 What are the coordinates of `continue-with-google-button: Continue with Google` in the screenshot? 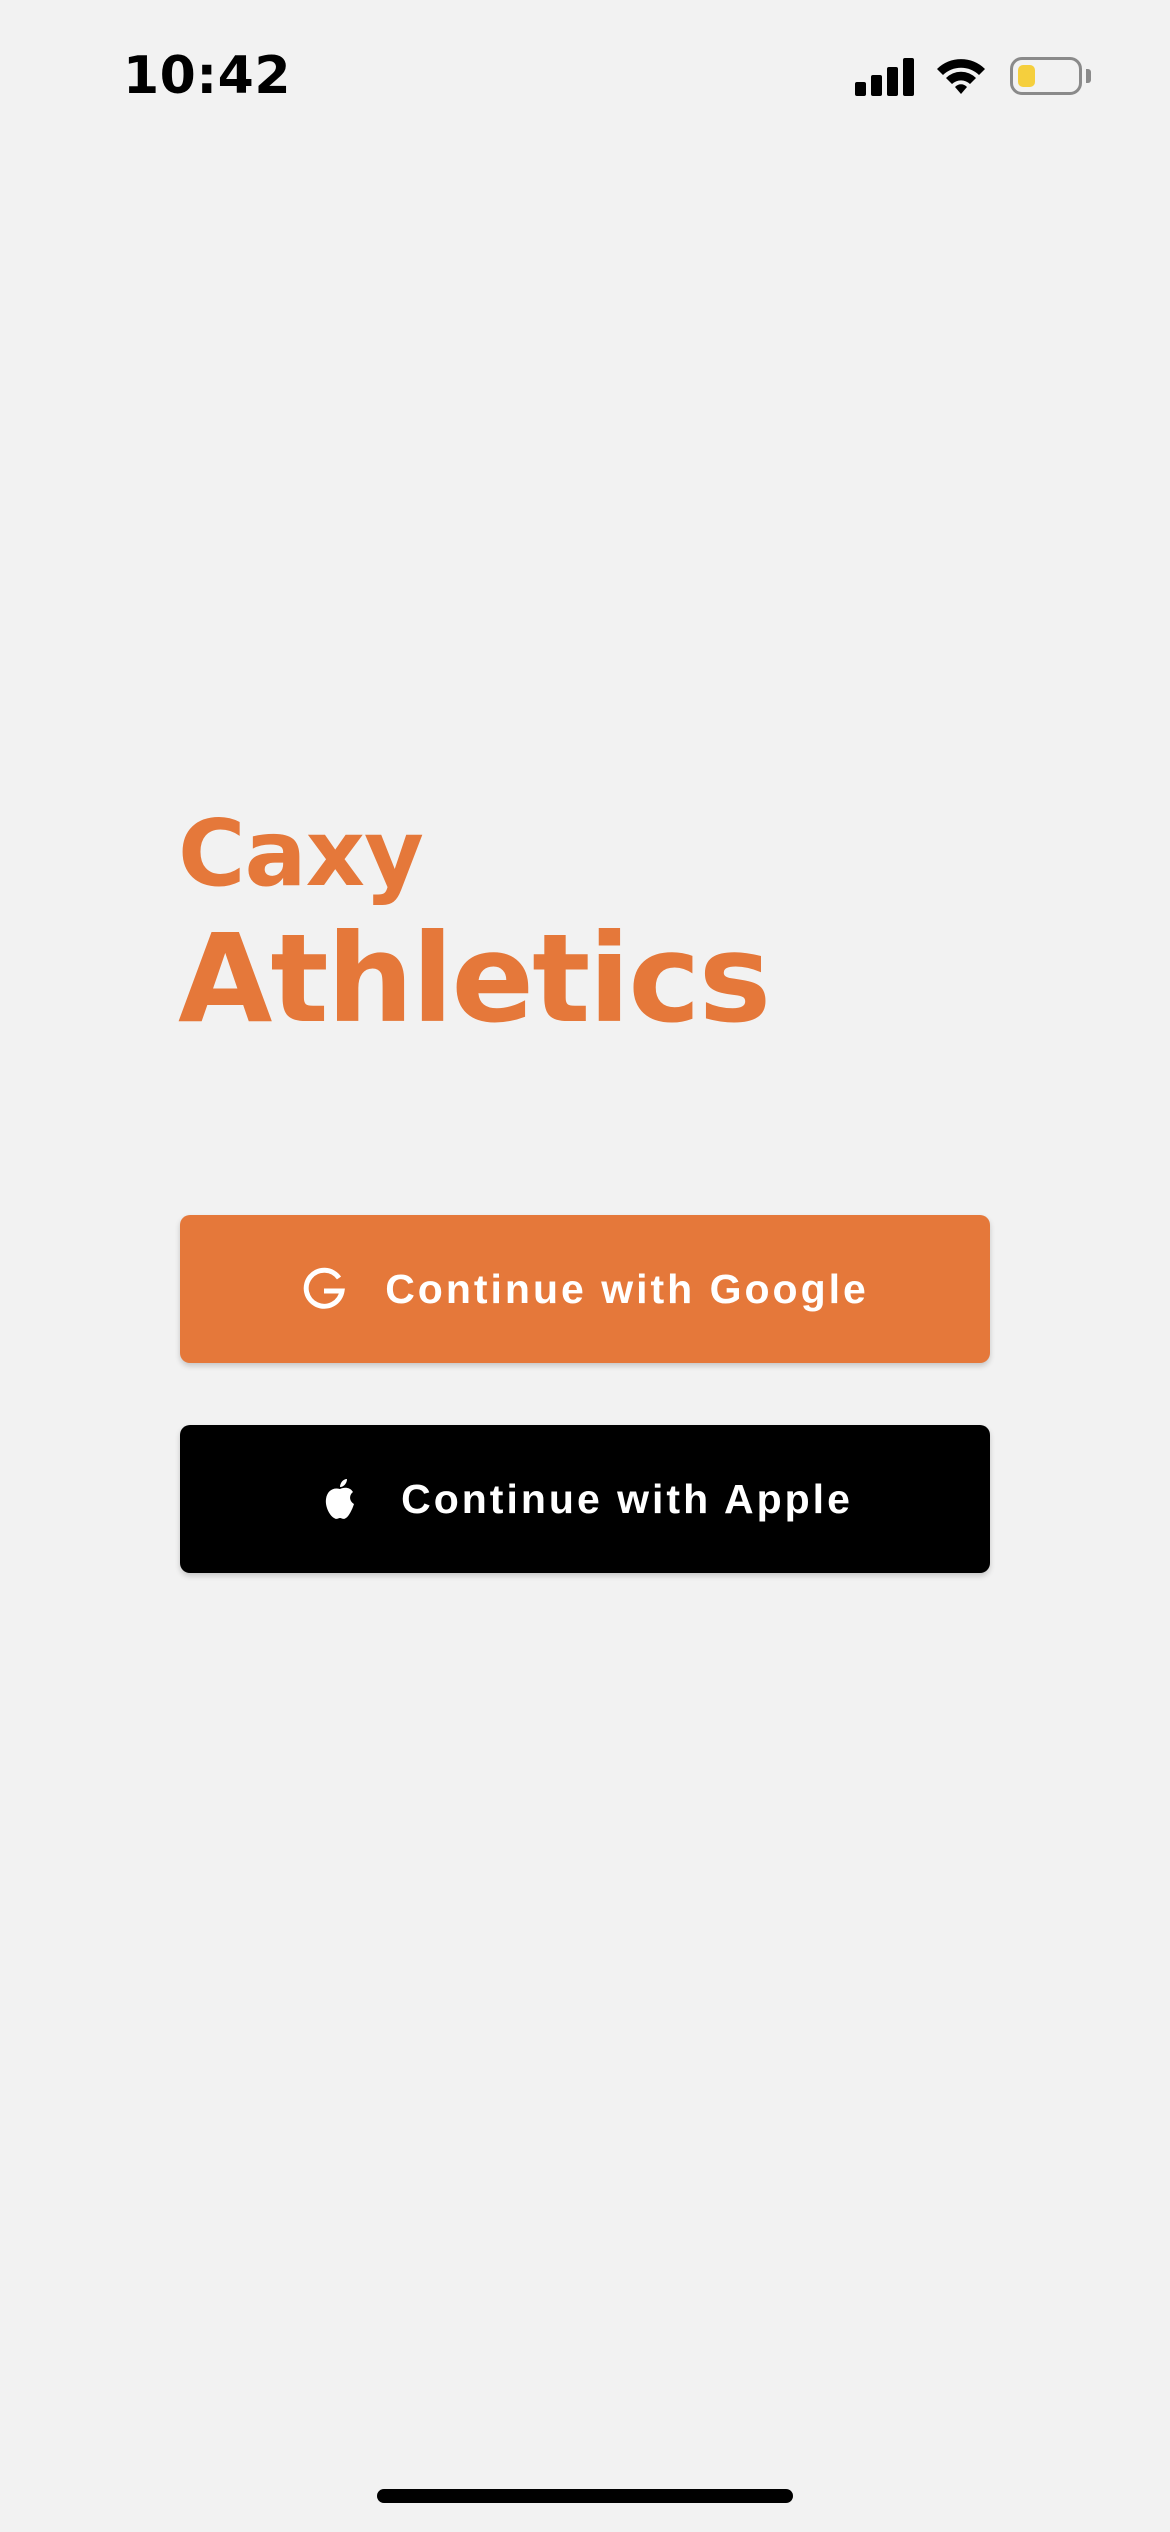 It's located at (585, 1289).